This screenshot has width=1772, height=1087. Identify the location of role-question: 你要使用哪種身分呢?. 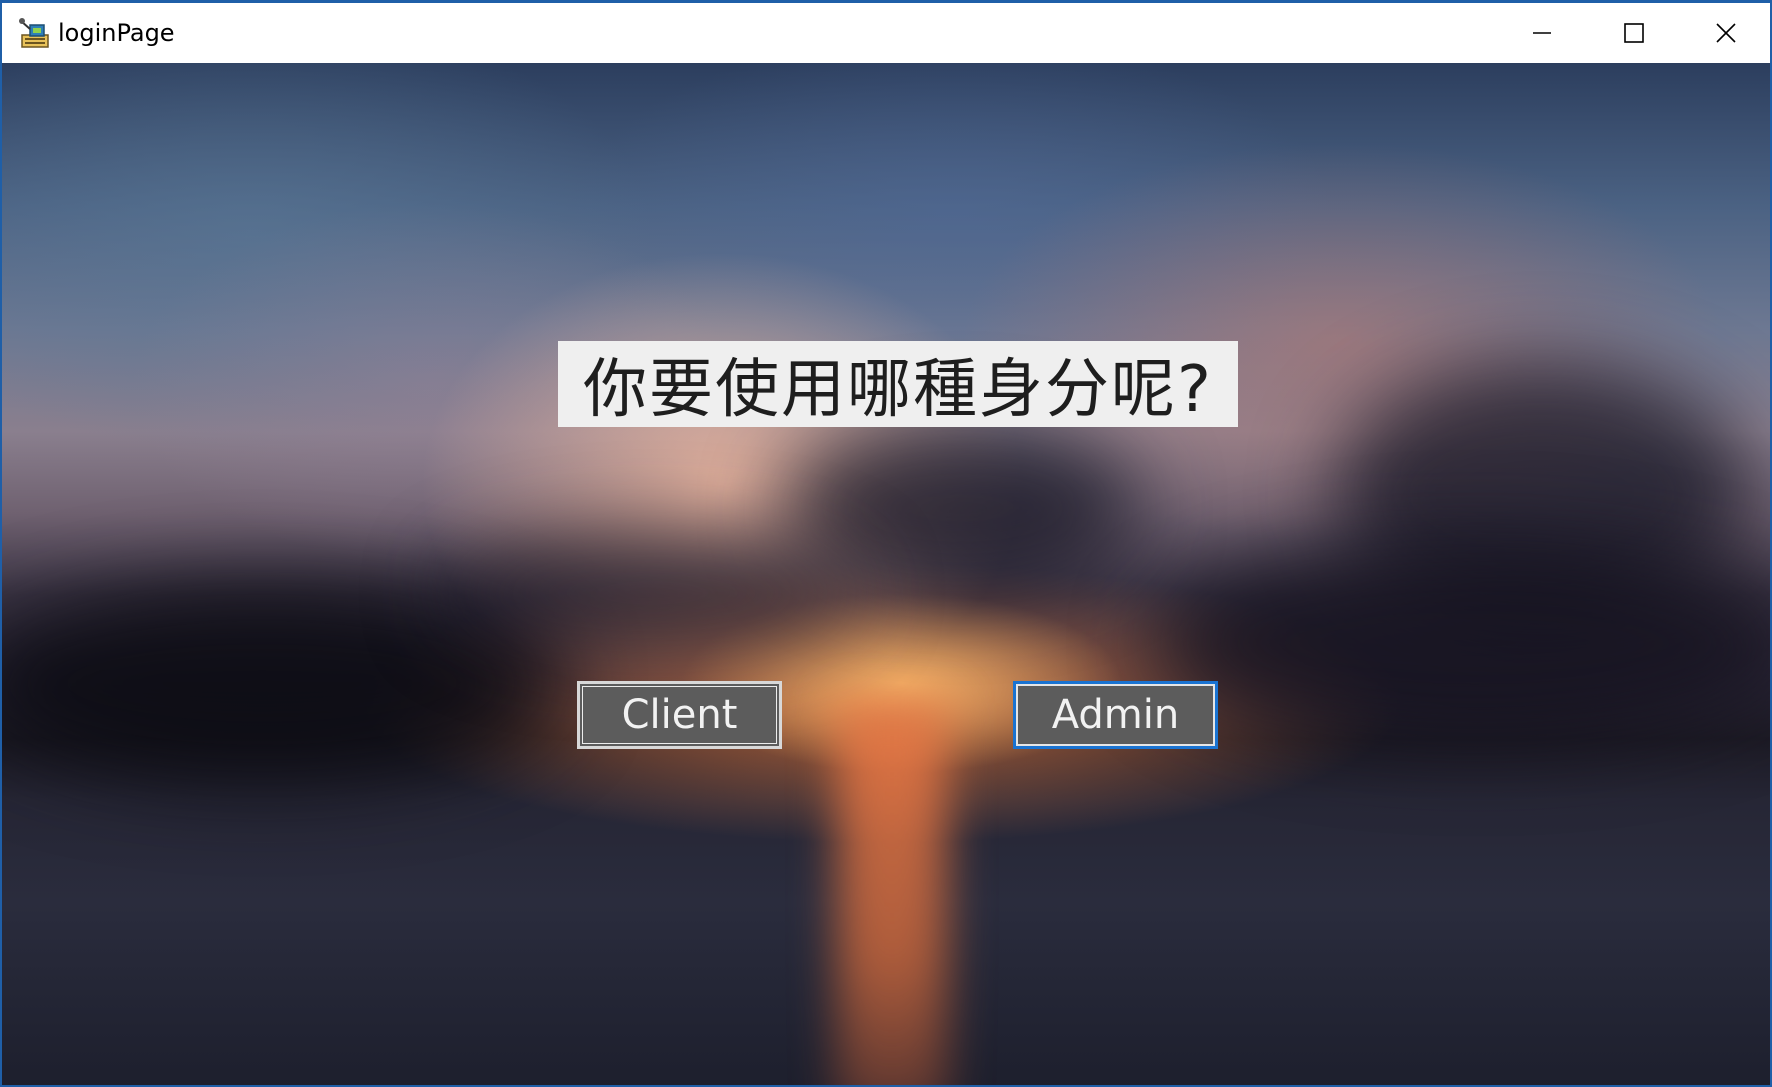
(898, 390).